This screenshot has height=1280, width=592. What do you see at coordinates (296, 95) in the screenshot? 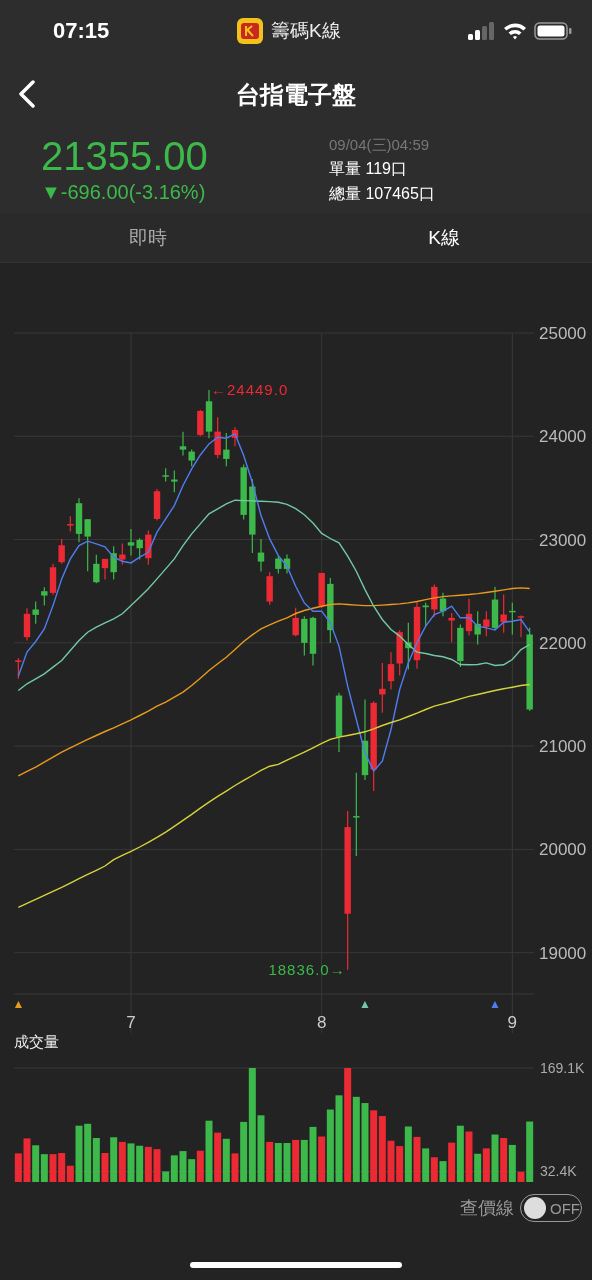
I see `page-title: 台指電子盤` at bounding box center [296, 95].